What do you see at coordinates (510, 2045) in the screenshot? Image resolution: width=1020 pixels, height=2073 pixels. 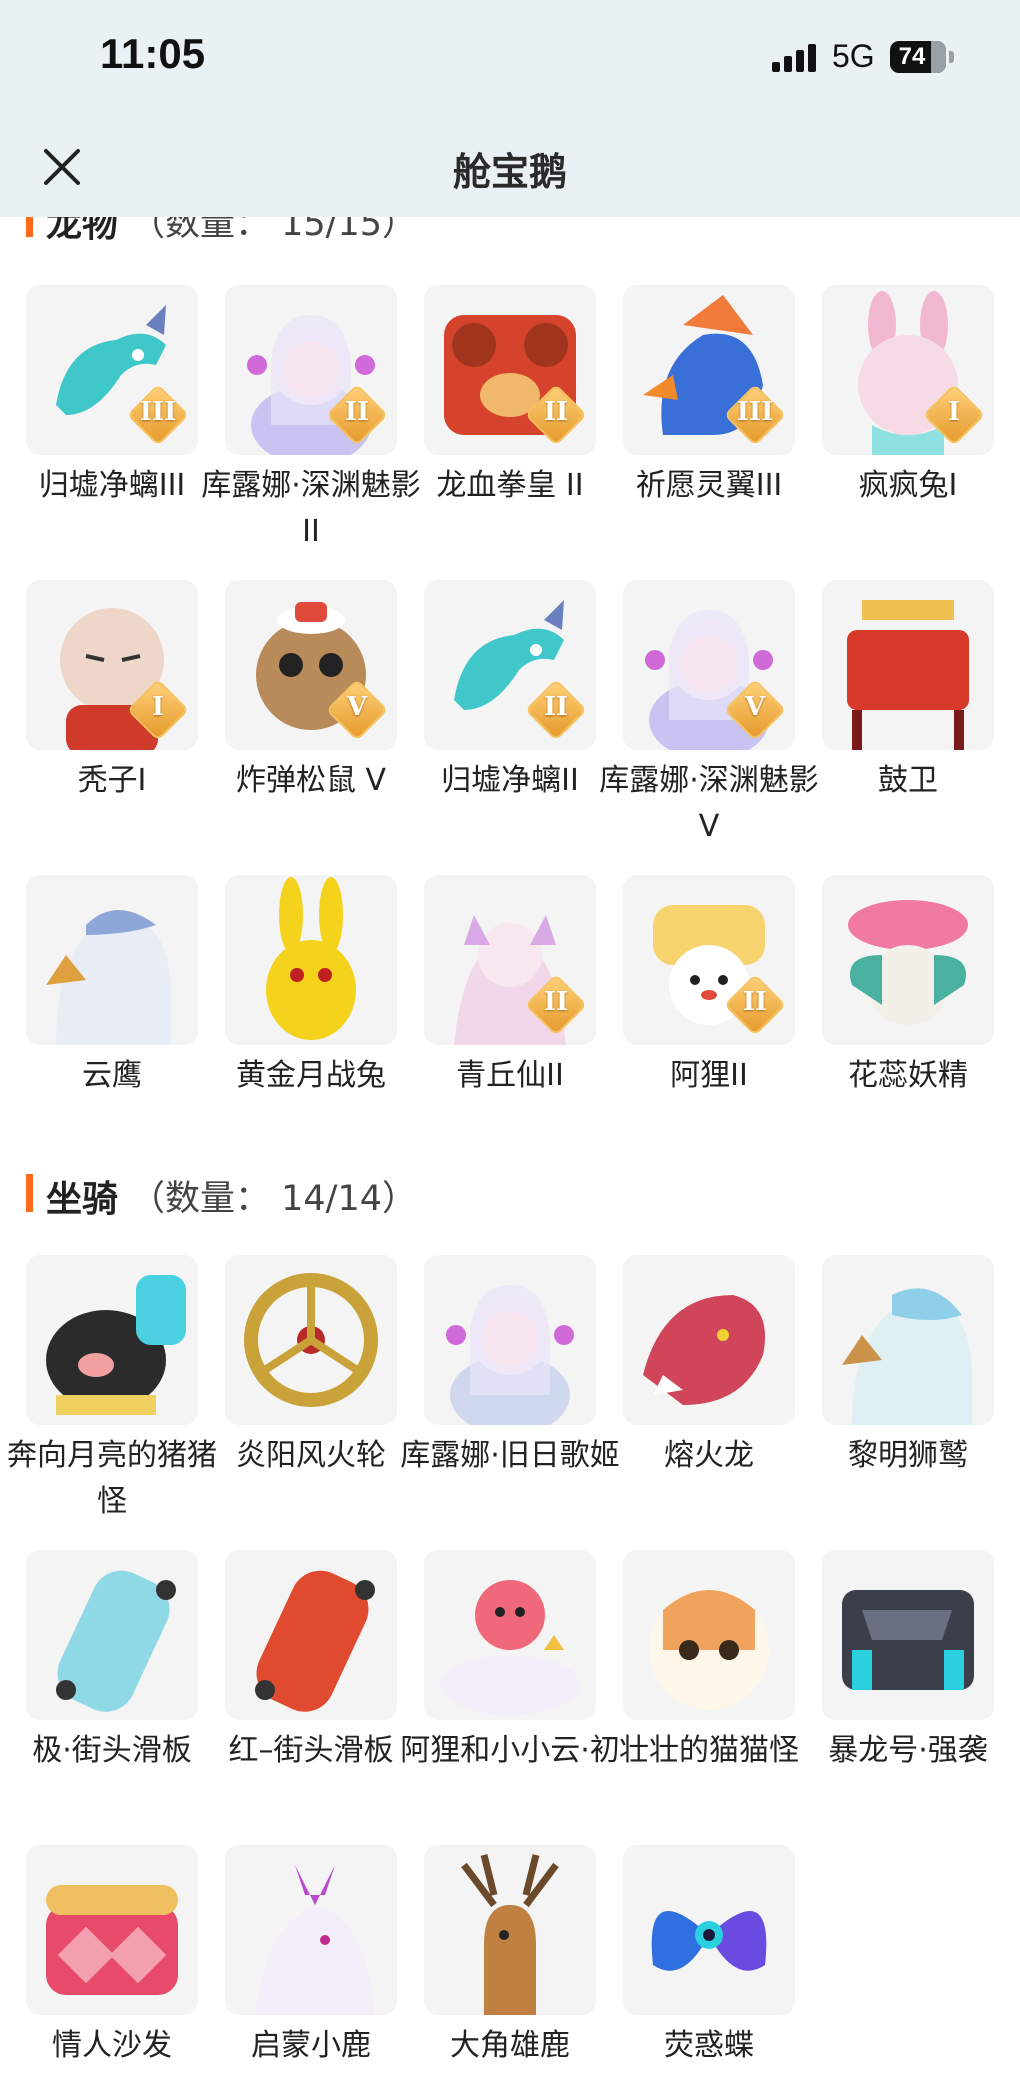 I see `item-name: 大角雄鹿` at bounding box center [510, 2045].